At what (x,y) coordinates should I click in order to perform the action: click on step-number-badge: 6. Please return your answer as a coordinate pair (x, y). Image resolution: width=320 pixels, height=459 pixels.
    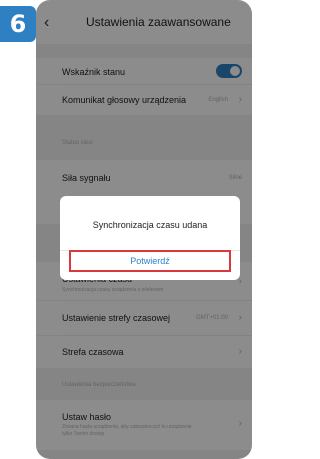
    Looking at the image, I should click on (18, 24).